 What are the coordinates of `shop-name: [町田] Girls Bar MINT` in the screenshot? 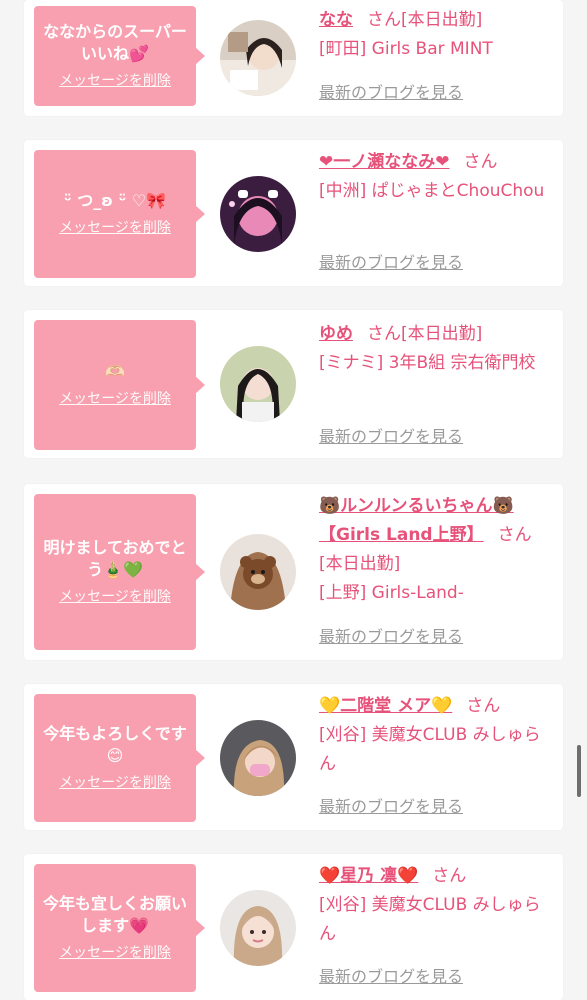 It's located at (406, 49).